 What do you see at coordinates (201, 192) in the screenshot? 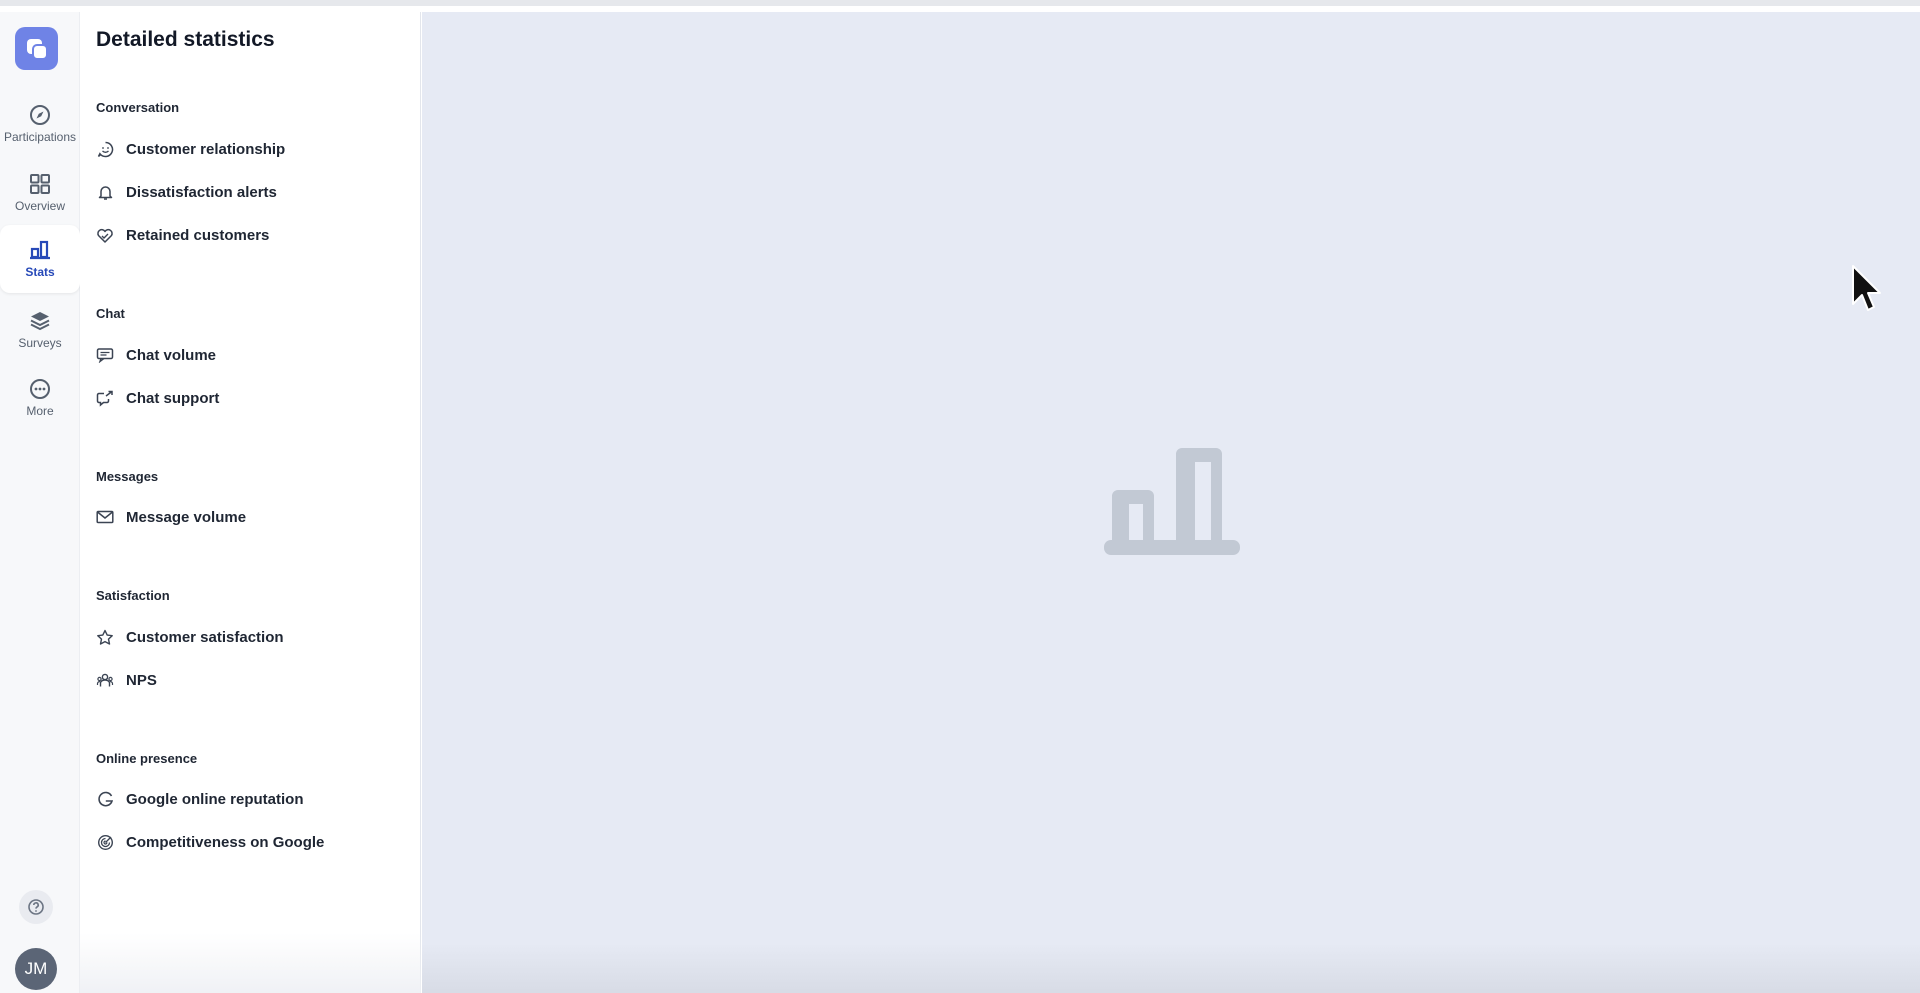
I see `nav-item-label: Dissatisfaction alerts` at bounding box center [201, 192].